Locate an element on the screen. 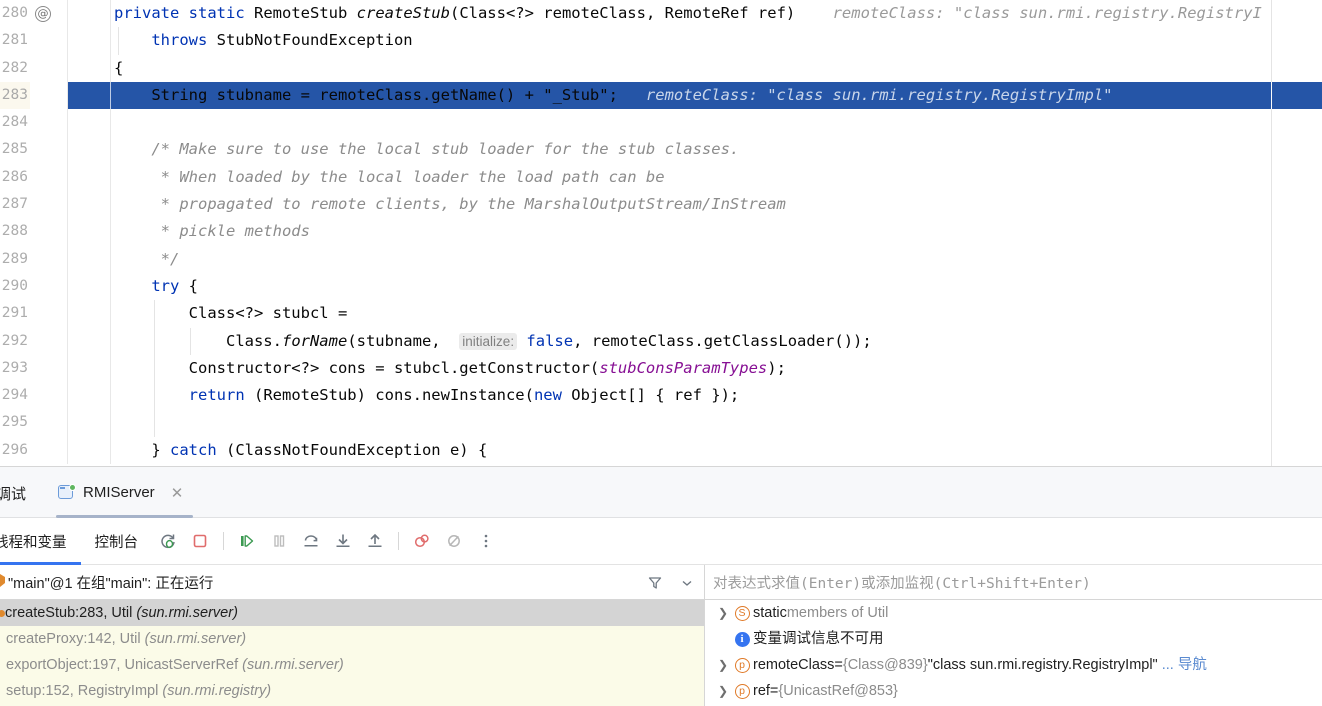  code-line-284: 284 is located at coordinates (661, 123).